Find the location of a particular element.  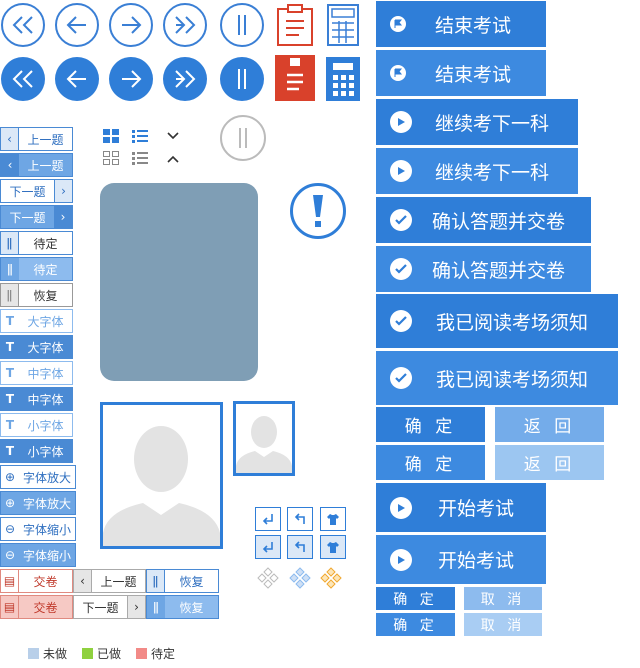

return-down-left-button is located at coordinates (268, 519).